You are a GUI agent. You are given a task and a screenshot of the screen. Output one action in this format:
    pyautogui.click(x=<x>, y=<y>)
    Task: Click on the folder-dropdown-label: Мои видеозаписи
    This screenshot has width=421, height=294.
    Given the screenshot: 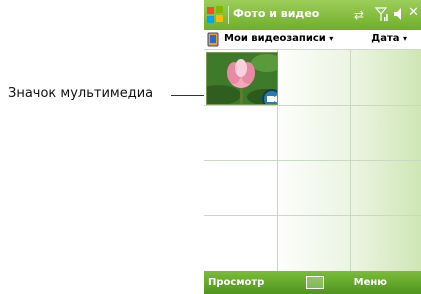 What is the action you would take?
    pyautogui.click(x=275, y=38)
    